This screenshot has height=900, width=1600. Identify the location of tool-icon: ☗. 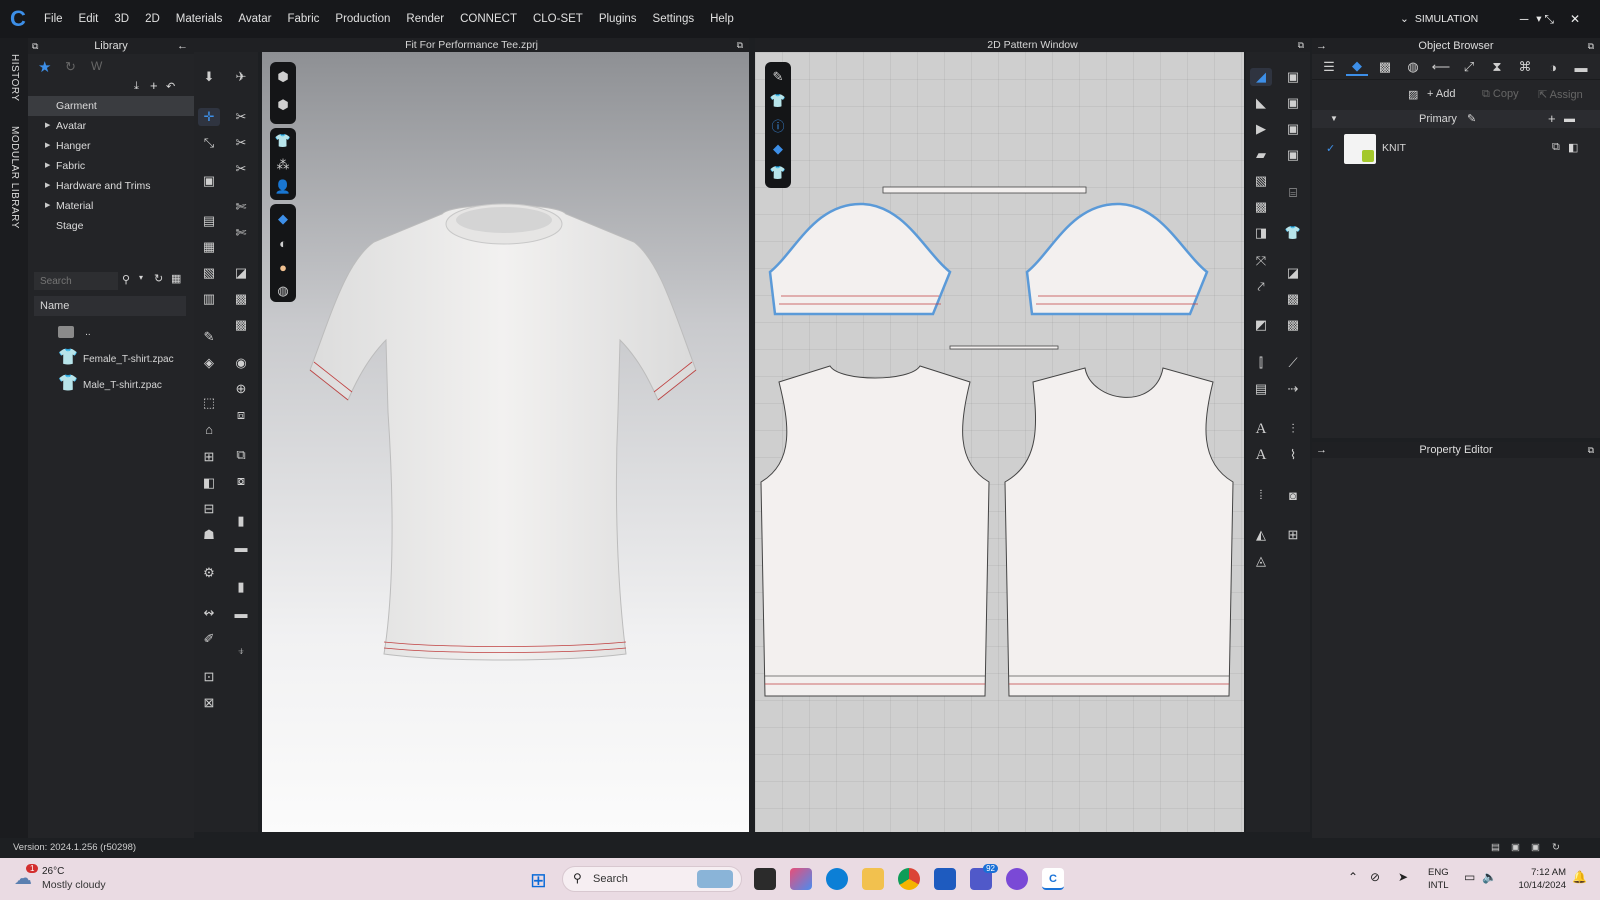
(209, 535).